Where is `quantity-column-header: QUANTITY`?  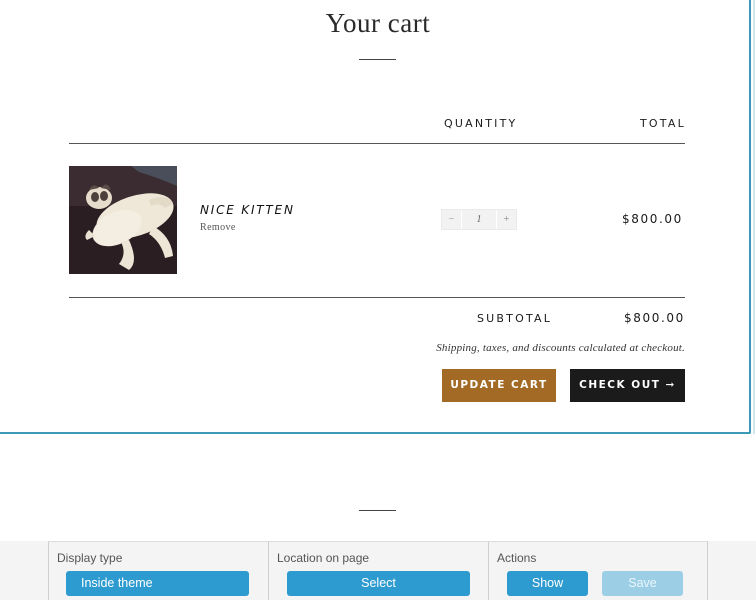
quantity-column-header: QUANTITY is located at coordinates (481, 123).